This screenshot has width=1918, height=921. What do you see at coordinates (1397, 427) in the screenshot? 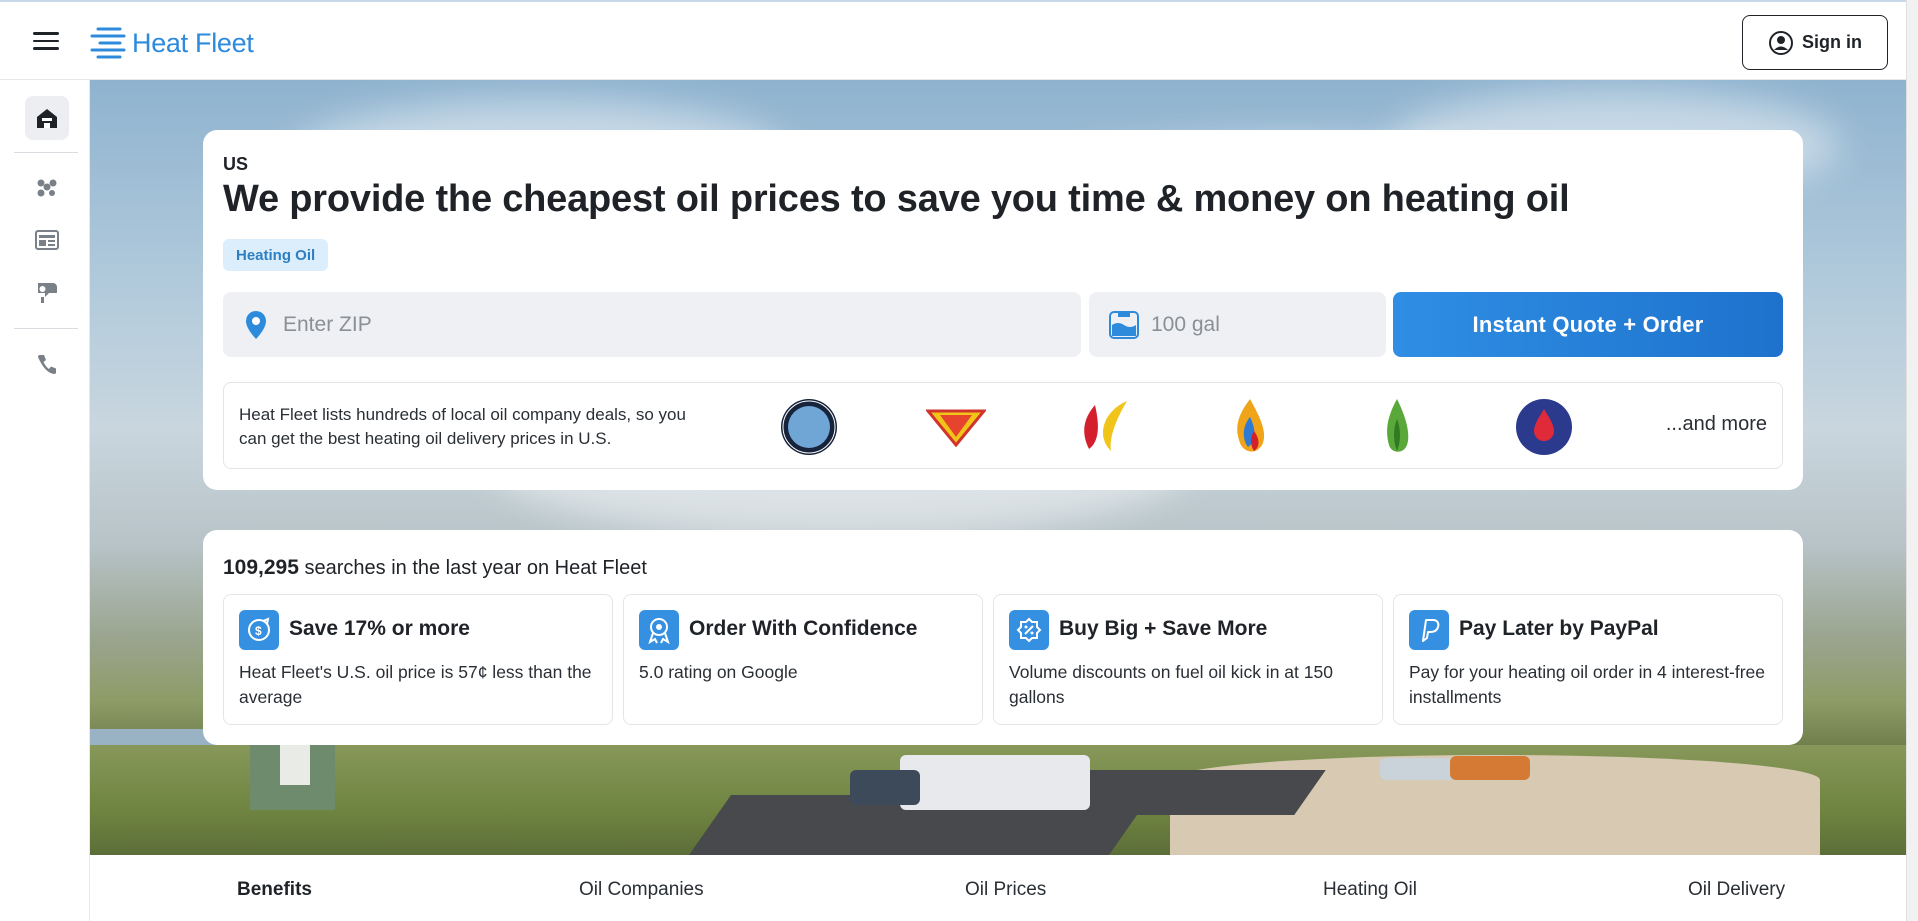
I see `green-flame-logo` at bounding box center [1397, 427].